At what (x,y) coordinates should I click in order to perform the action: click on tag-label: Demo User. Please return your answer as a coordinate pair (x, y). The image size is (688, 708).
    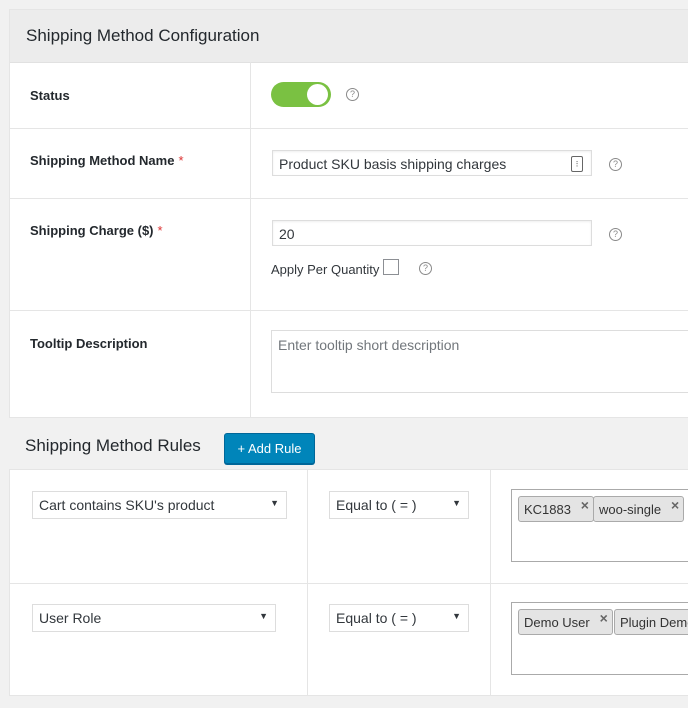
    Looking at the image, I should click on (557, 622).